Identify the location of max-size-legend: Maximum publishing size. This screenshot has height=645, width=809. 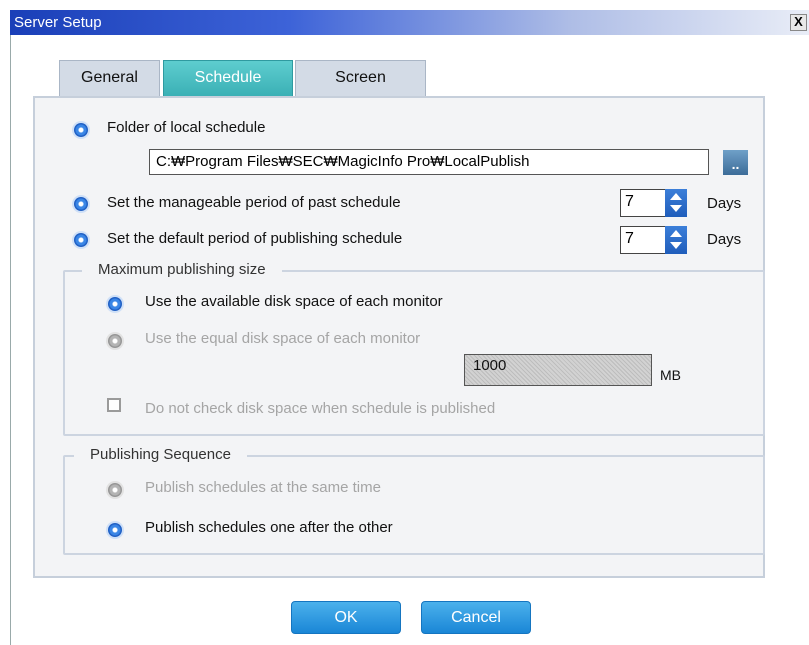
(182, 269).